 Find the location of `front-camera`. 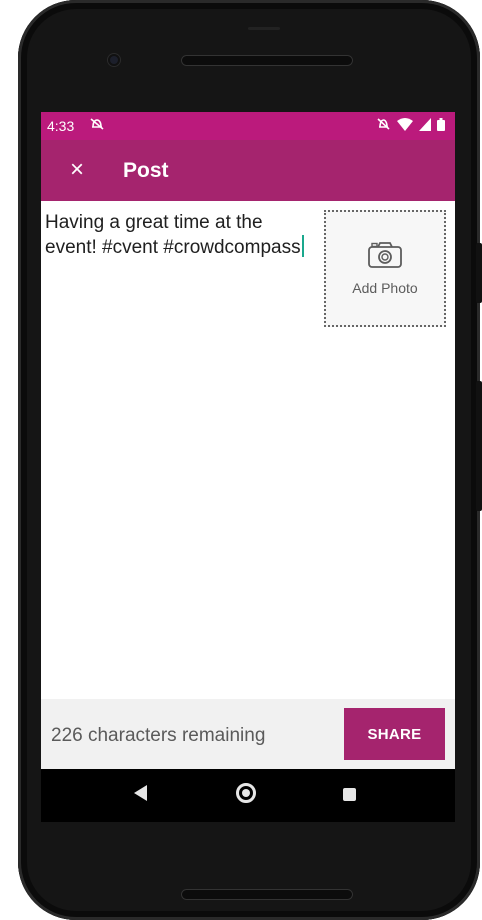

front-camera is located at coordinates (114, 60).